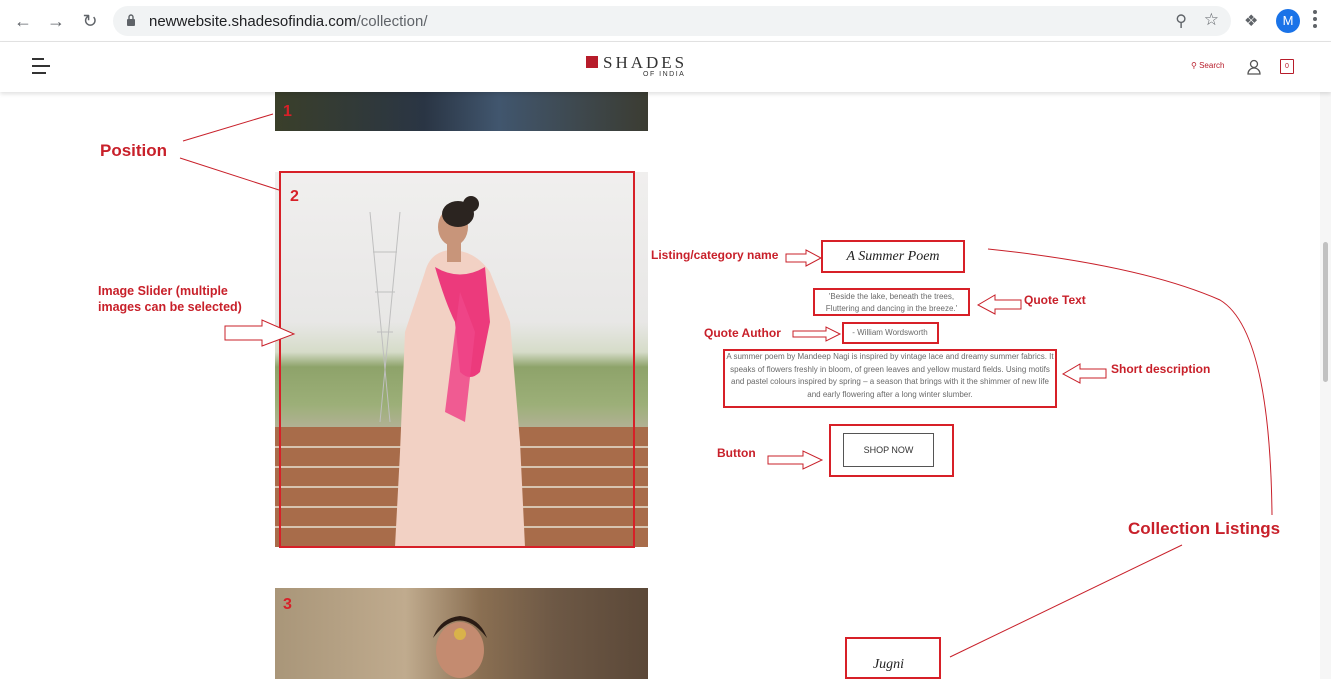  I want to click on url-path: /collection/, so click(392, 21).